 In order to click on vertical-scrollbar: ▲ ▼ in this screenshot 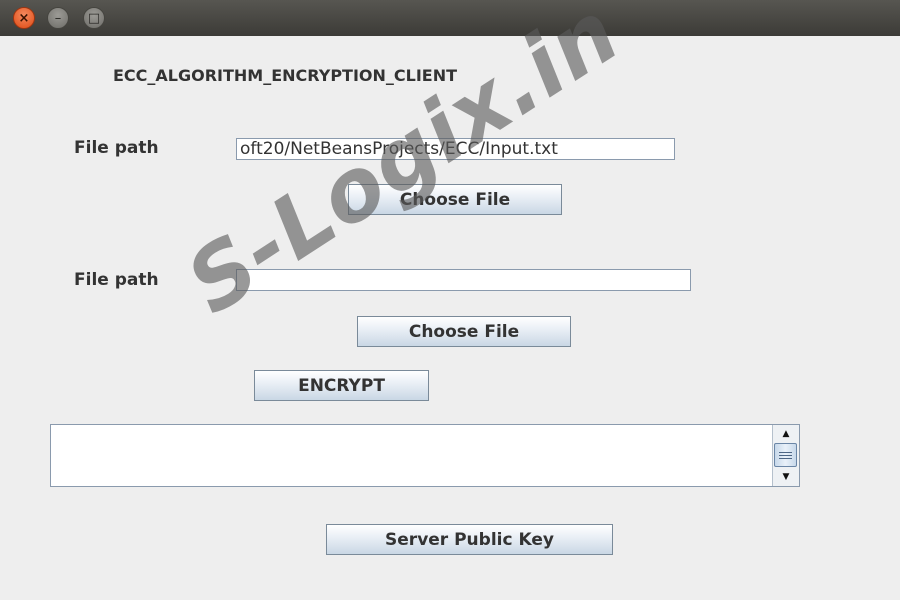, I will do `click(785, 455)`.